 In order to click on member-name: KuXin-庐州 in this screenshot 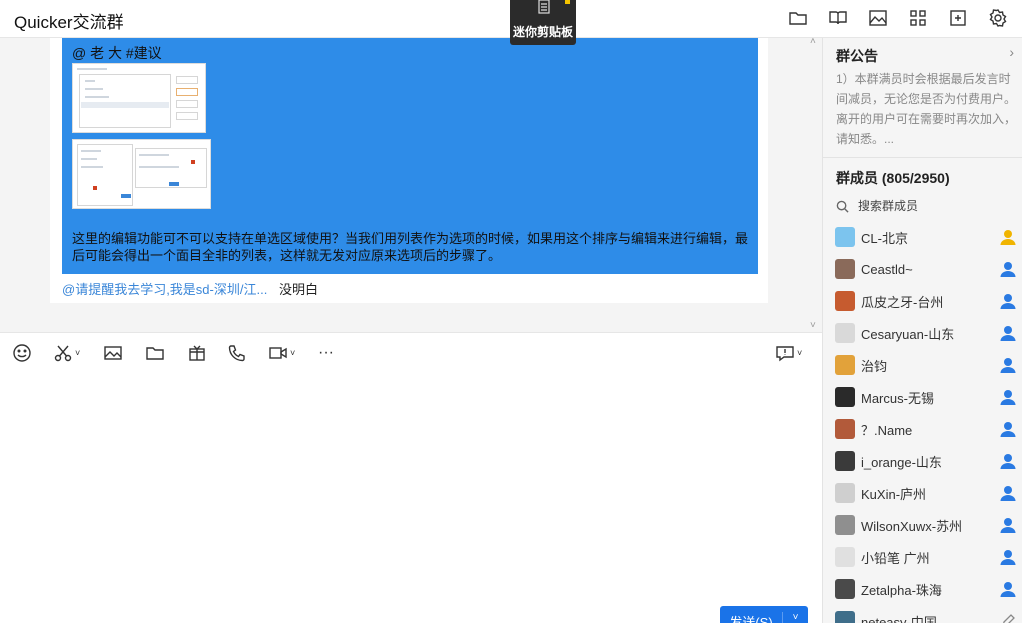, I will do `click(894, 494)`.